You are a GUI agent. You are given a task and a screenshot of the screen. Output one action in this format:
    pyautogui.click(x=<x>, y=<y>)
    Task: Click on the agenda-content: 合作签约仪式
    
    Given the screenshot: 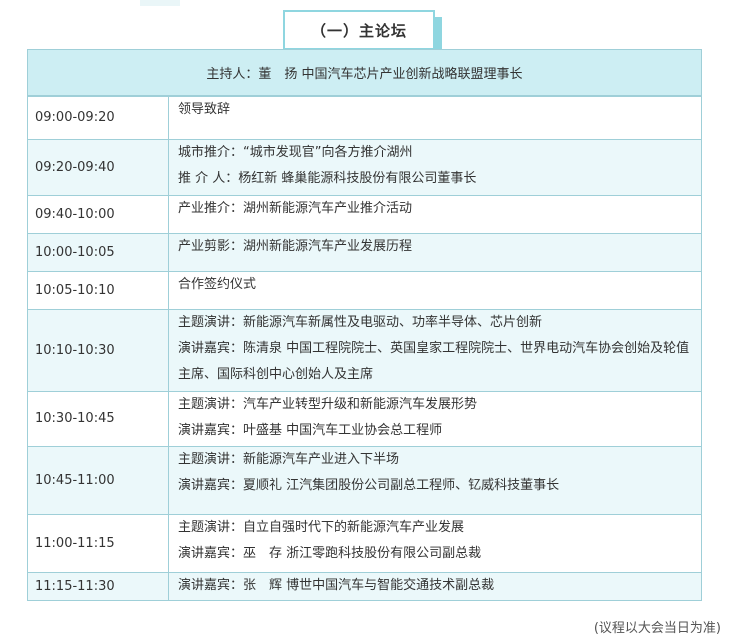 What is the action you would take?
    pyautogui.click(x=435, y=290)
    